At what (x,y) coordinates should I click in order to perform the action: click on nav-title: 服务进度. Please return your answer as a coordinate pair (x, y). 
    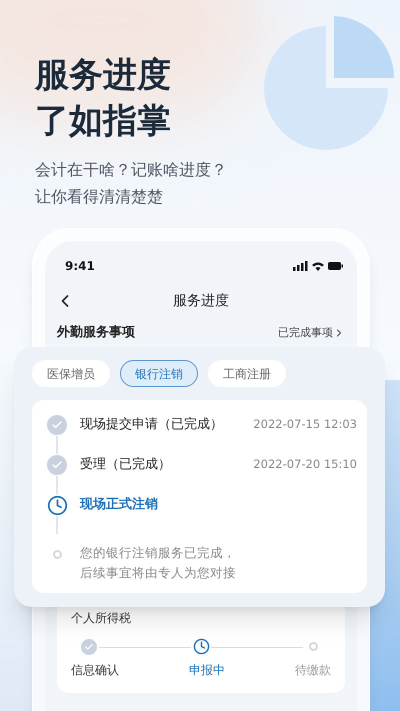
    Looking at the image, I should click on (201, 301).